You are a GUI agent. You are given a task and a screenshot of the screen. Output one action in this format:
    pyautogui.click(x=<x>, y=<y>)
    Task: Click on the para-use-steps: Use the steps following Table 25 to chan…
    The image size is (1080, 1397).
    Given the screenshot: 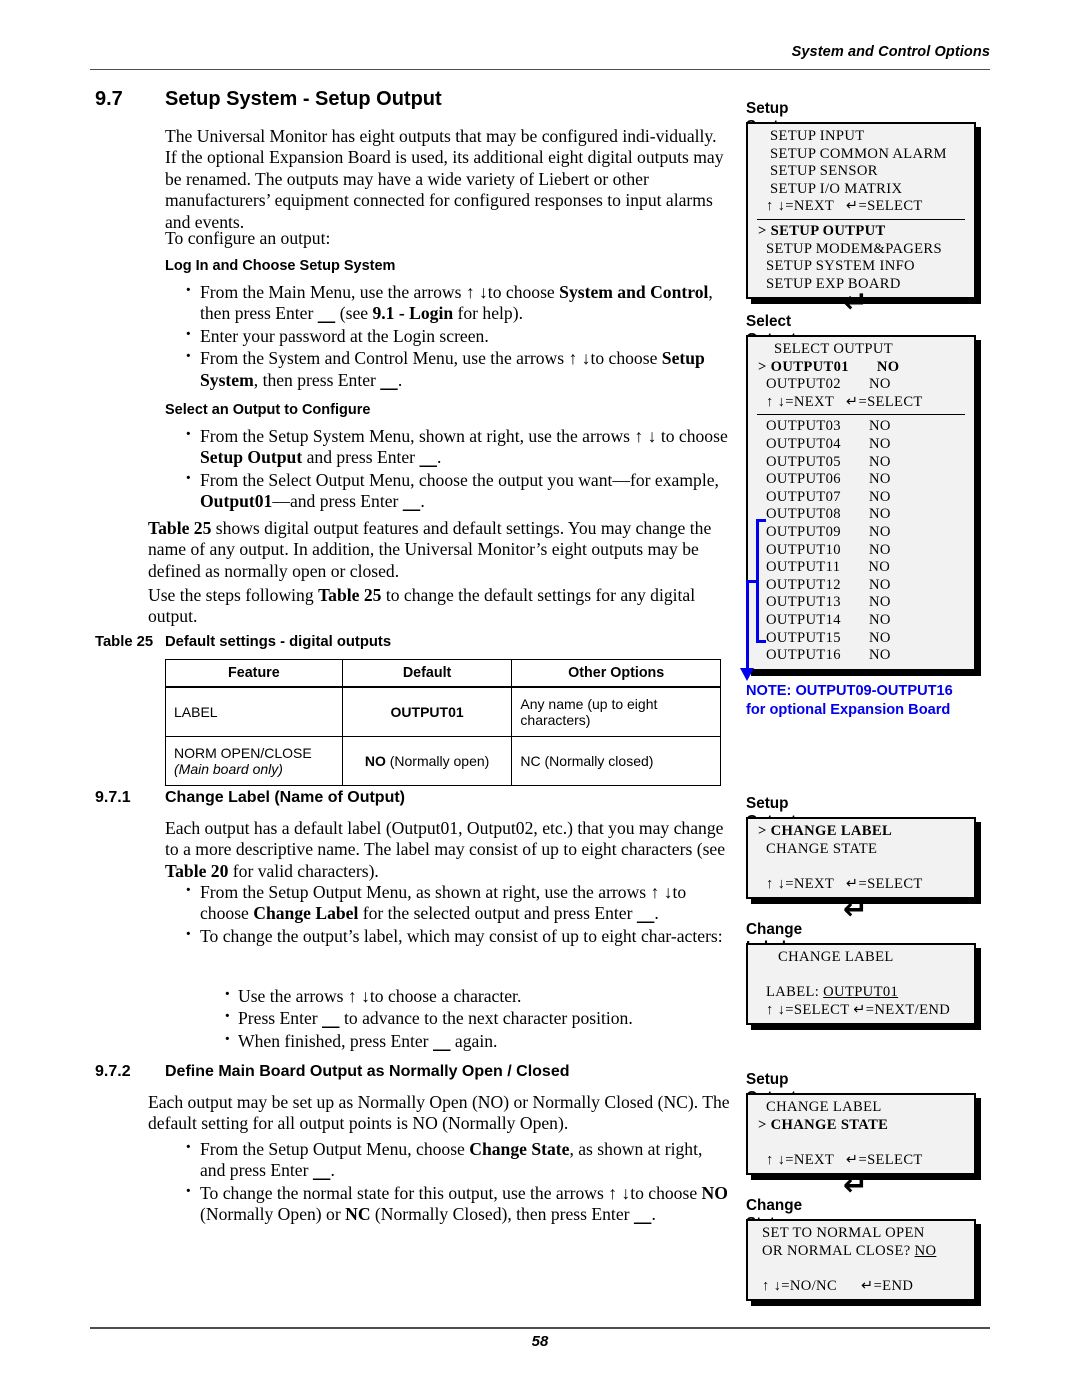 What is the action you would take?
    pyautogui.click(x=422, y=606)
    